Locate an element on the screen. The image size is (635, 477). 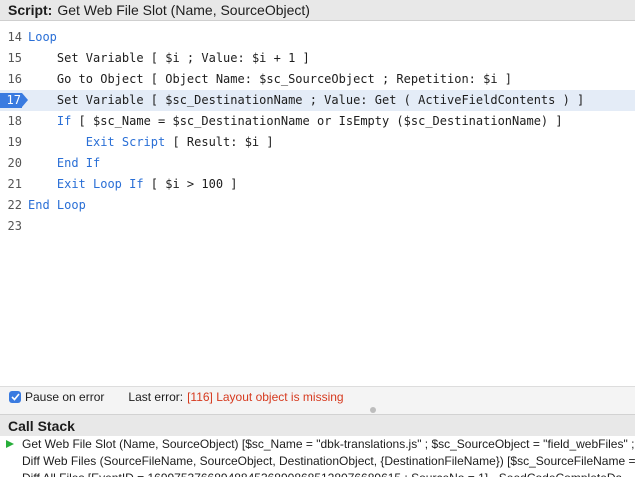
script-keyword: Exit Script is located at coordinates (125, 142).